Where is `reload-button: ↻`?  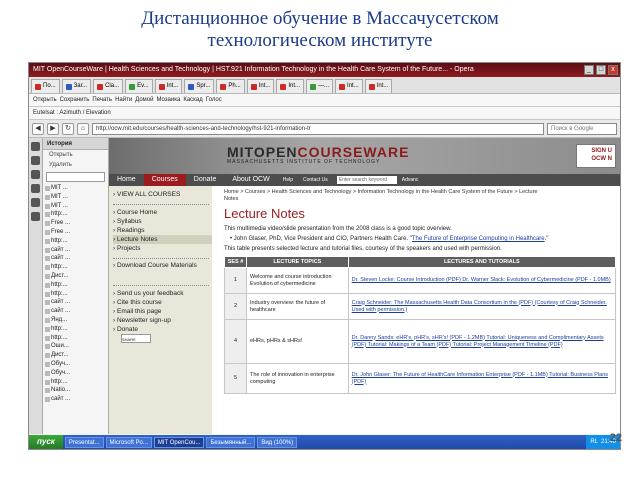
reload-button: ↻ is located at coordinates (68, 128).